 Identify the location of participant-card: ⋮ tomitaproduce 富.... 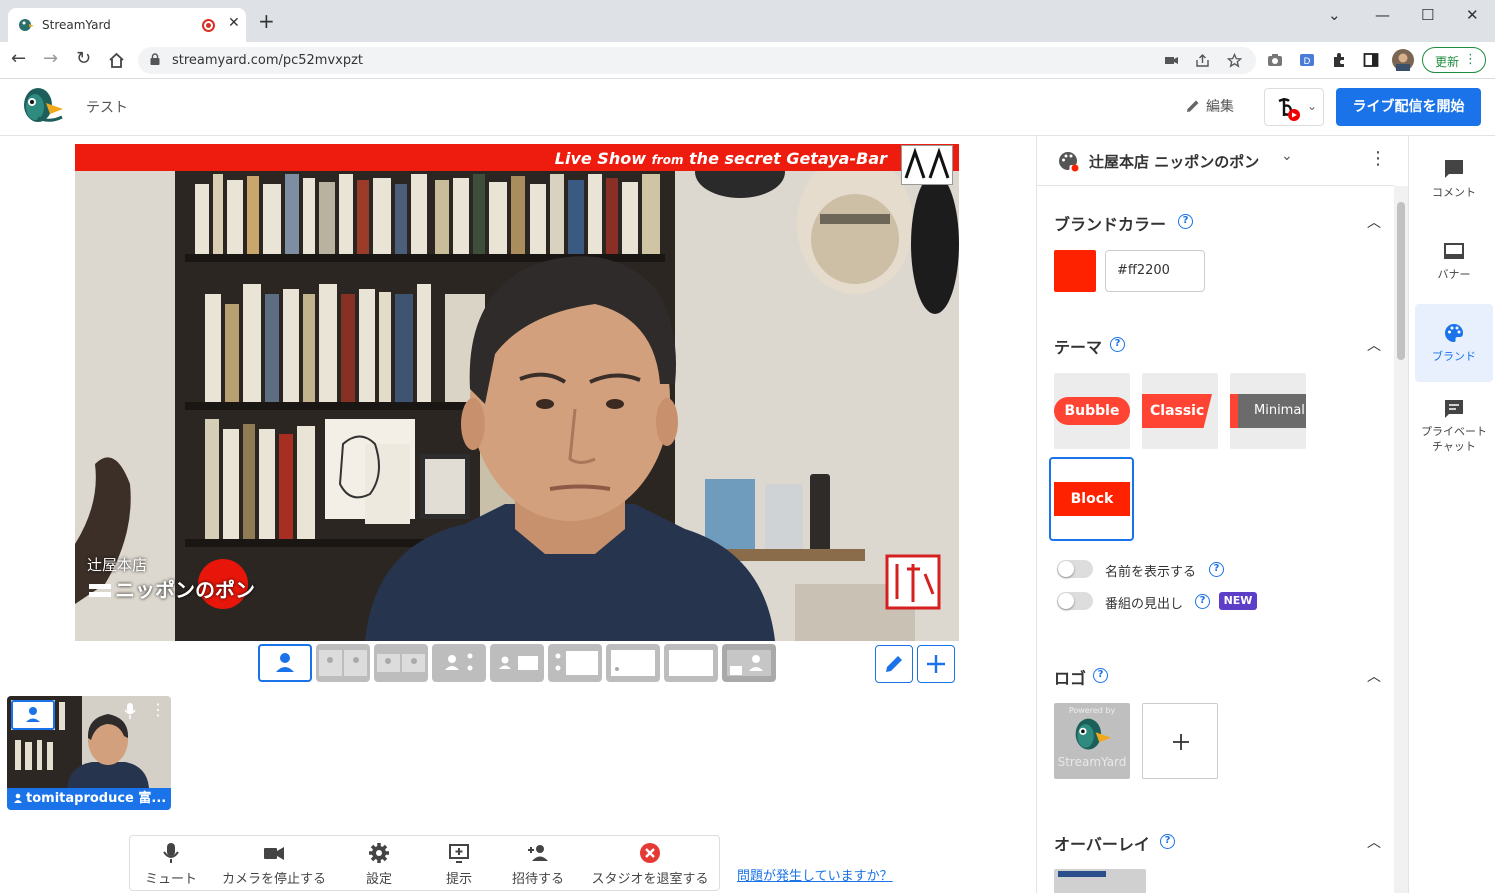
(89, 753).